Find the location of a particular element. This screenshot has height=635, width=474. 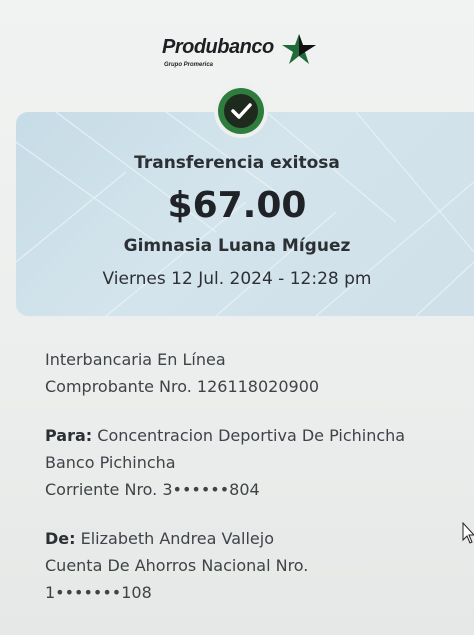

sender-line: De: Elizabeth Andrea Vallejo is located at coordinates (255, 538).